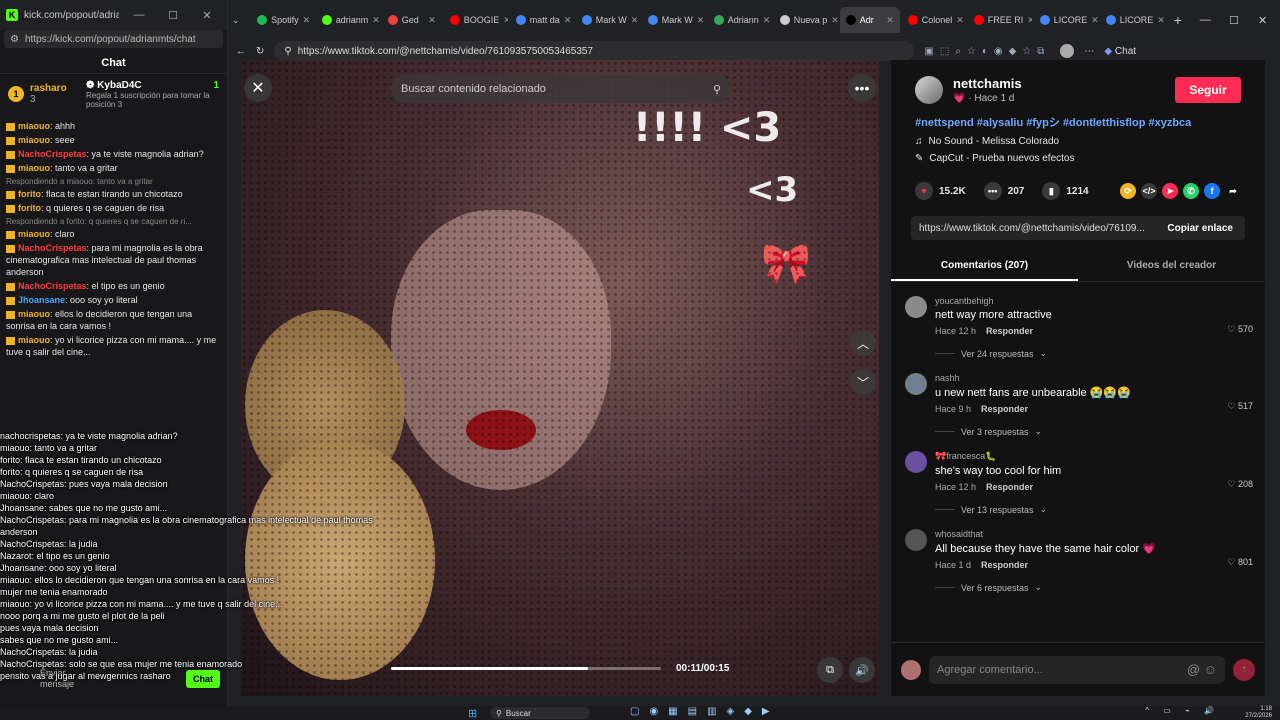  What do you see at coordinates (1200, 228) in the screenshot?
I see `copy-link-button: Copiar enlace` at bounding box center [1200, 228].